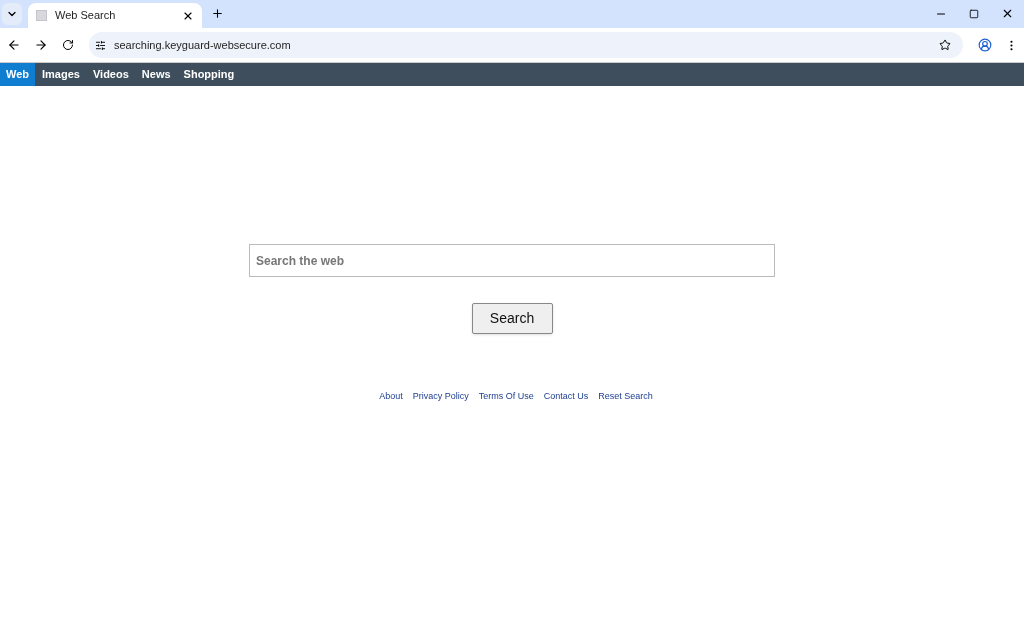 This screenshot has width=1024, height=637. I want to click on star-icon, so click(945, 45).